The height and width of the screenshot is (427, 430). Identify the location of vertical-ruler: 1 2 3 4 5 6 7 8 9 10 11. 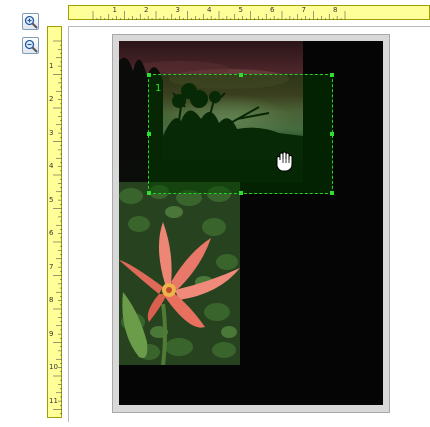
(54, 222).